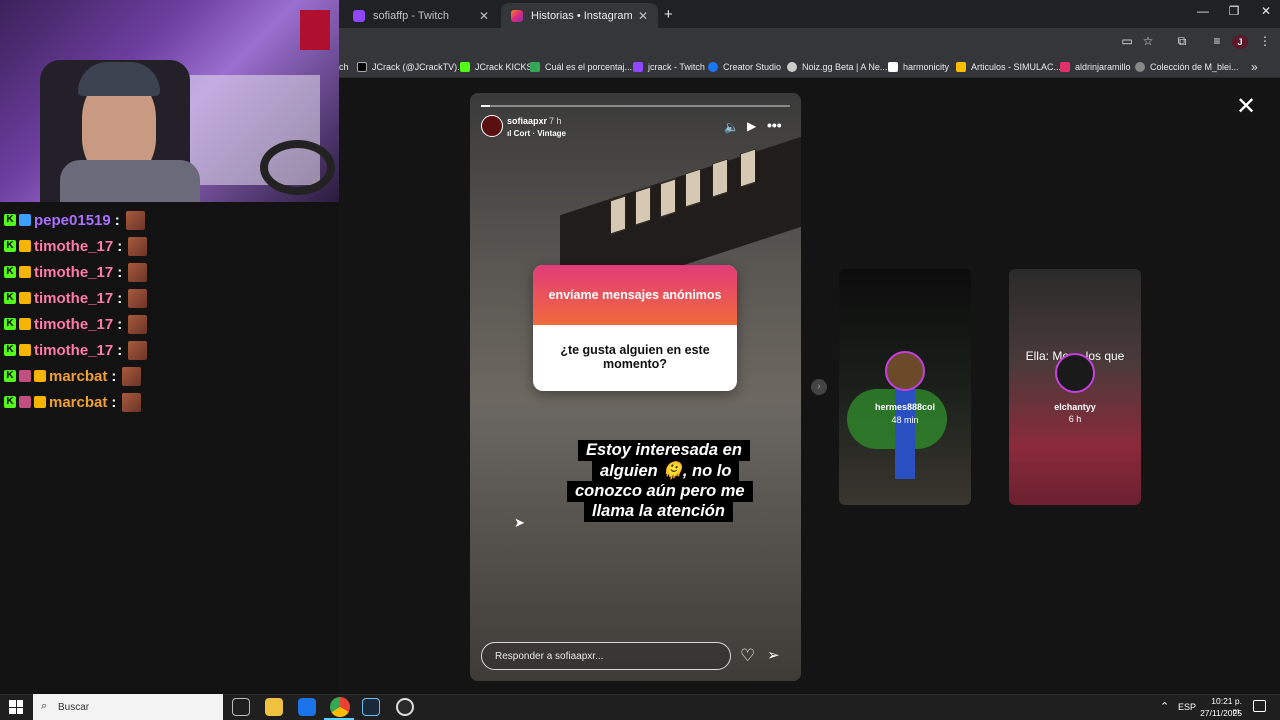 This screenshot has height=720, width=1280. I want to click on tab-twitch: sofiaffp - Twitch ✕, so click(421, 15).